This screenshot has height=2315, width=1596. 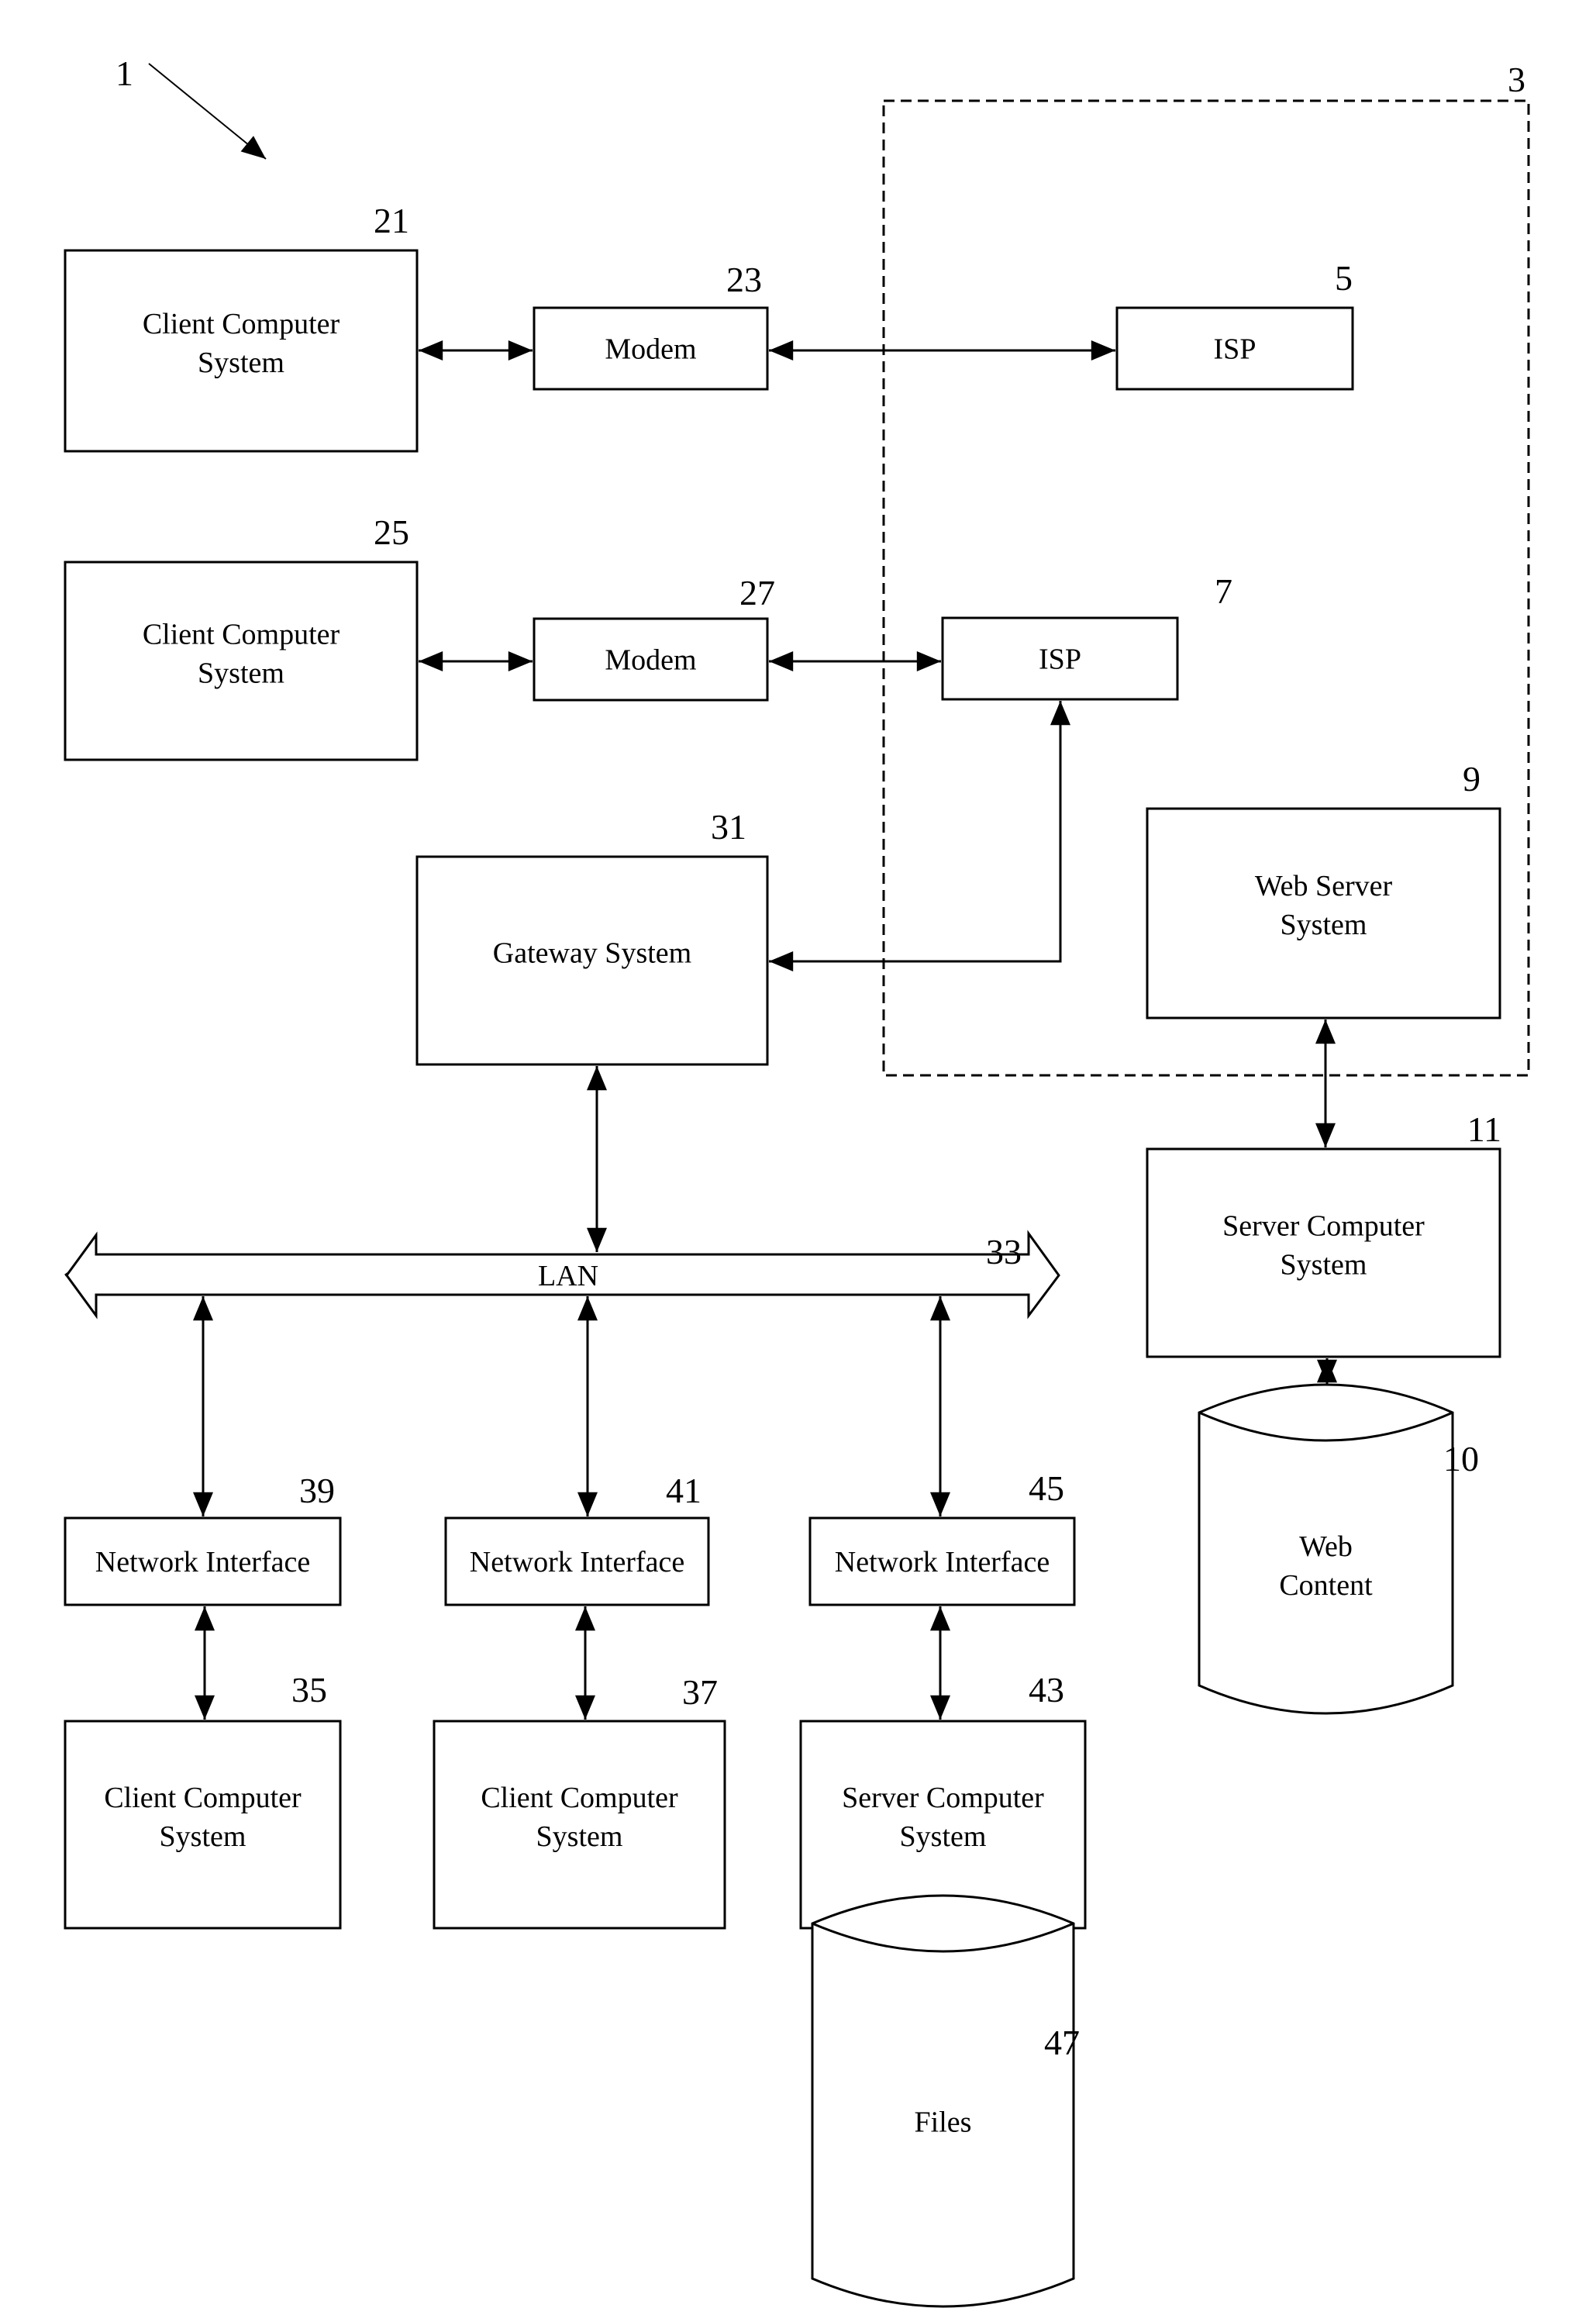 What do you see at coordinates (1324, 886) in the screenshot?
I see `node-label-line: Web Server` at bounding box center [1324, 886].